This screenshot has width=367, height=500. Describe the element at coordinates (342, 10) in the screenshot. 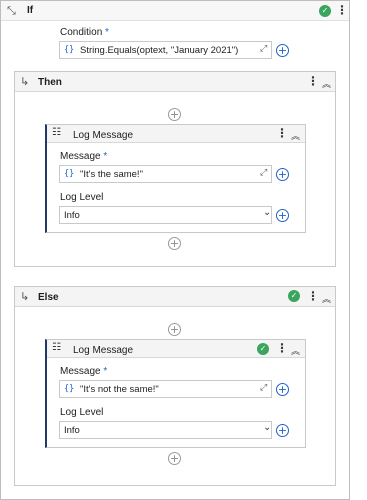

I see `if-menu-icon: ⋮` at that location.